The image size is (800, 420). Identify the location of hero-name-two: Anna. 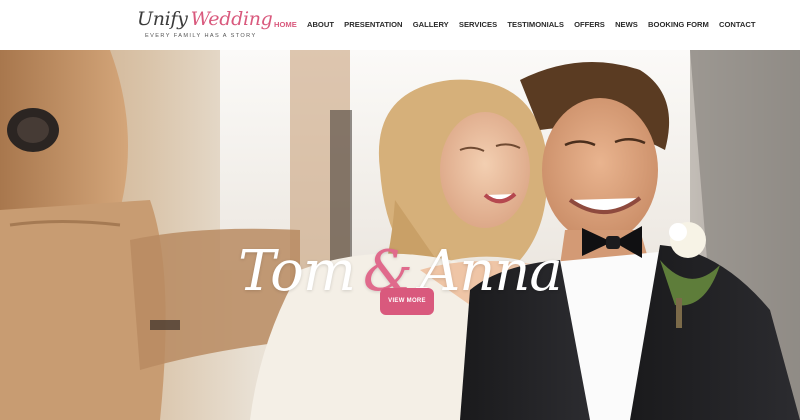
(491, 271).